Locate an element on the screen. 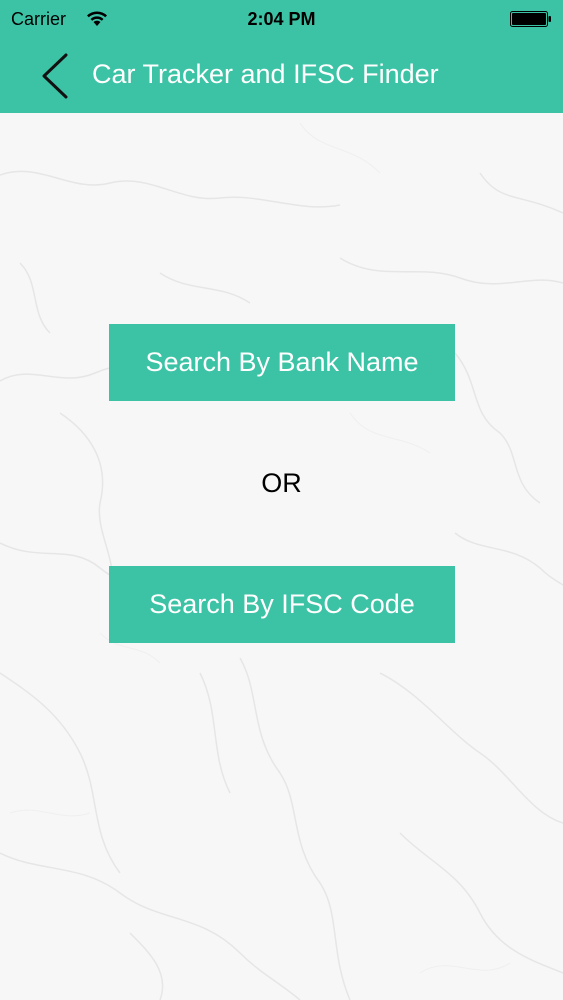  or-separator: OR is located at coordinates (281, 483).